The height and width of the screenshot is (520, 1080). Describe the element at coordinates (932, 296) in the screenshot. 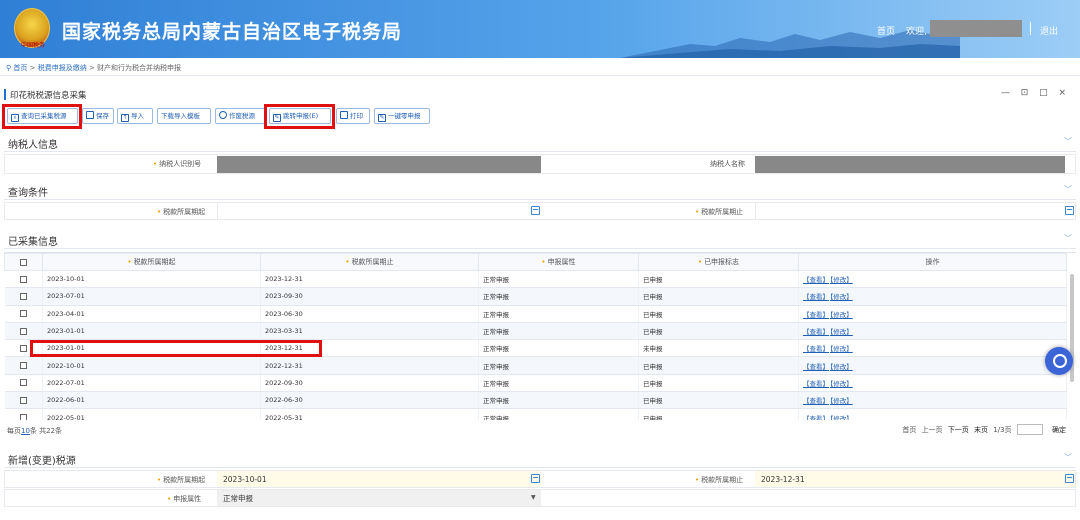

I see `row-actions: 【查看】【修改】` at that location.